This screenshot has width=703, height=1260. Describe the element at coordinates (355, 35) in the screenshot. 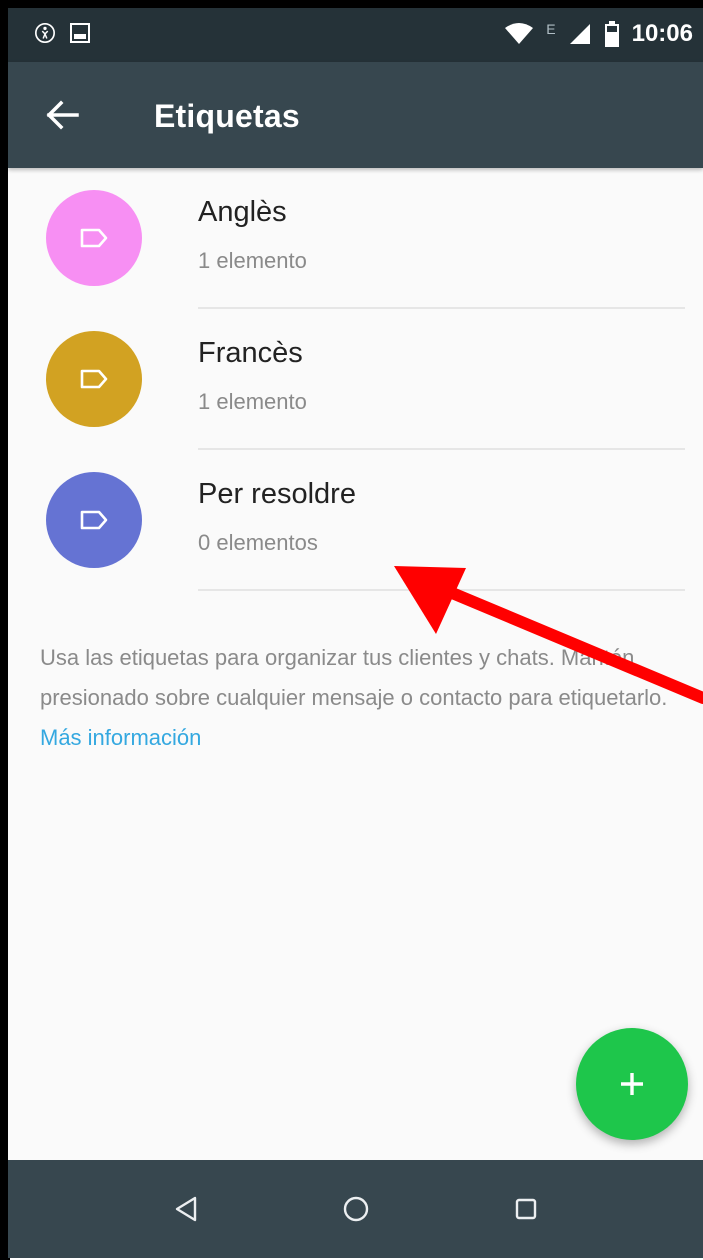

I see `status-bar: E 10:06` at that location.